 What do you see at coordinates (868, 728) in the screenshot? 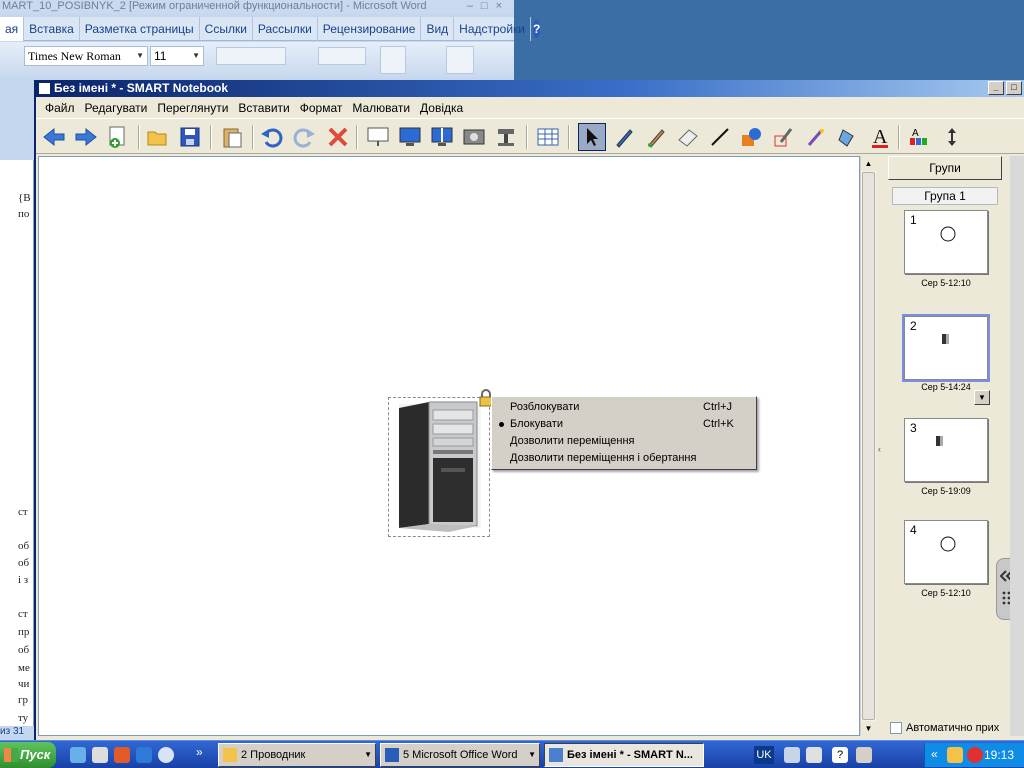
I see `scroll-down-icon: ▼` at bounding box center [868, 728].